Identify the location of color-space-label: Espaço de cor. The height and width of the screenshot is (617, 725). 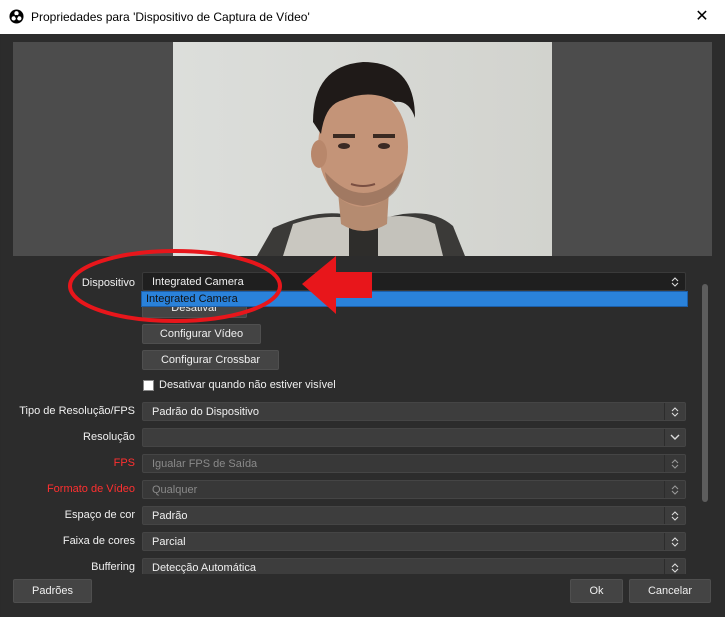
(99, 515).